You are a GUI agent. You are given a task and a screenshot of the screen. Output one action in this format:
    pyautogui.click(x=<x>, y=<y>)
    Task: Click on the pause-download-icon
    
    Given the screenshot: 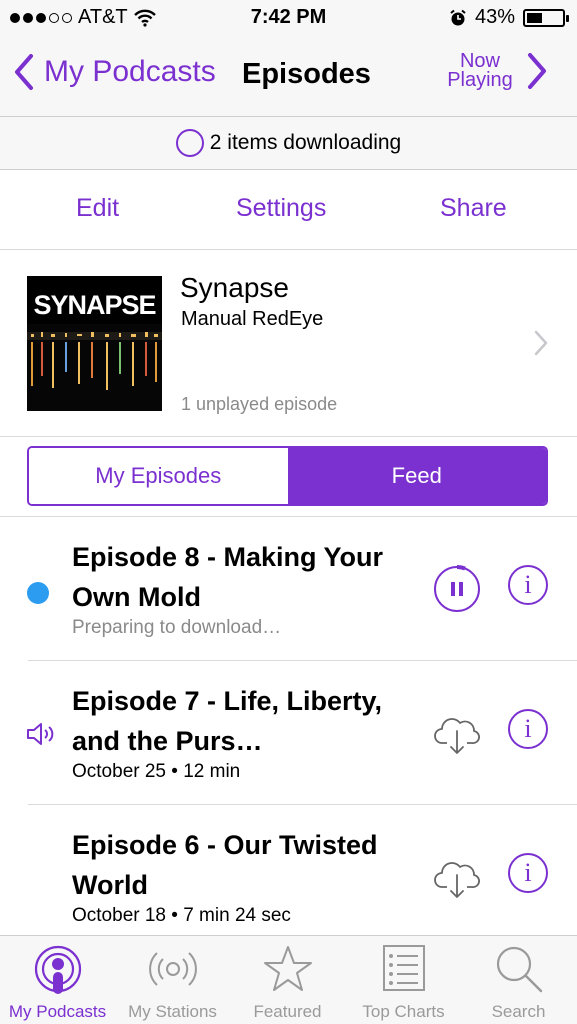 What is the action you would take?
    pyautogui.click(x=457, y=589)
    